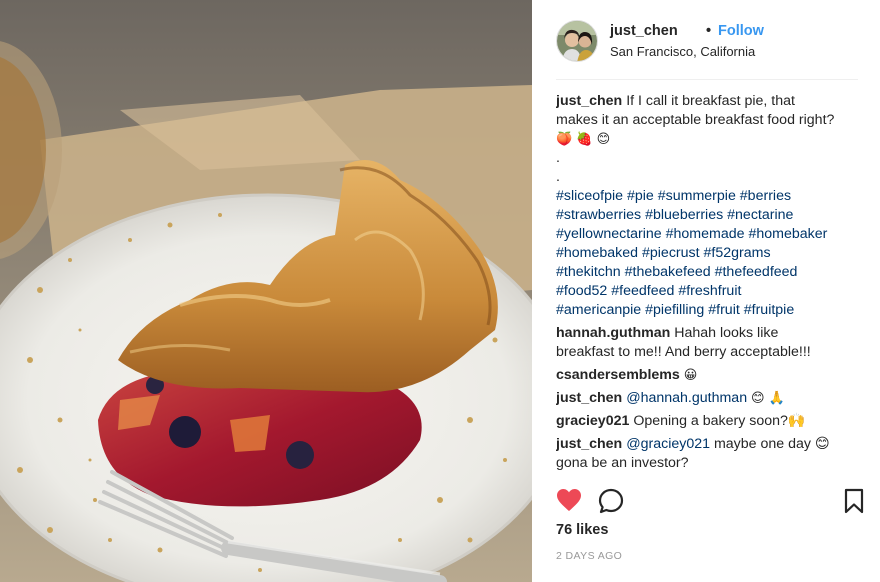  What do you see at coordinates (644, 31) in the screenshot?
I see `post-username: just_chen` at bounding box center [644, 31].